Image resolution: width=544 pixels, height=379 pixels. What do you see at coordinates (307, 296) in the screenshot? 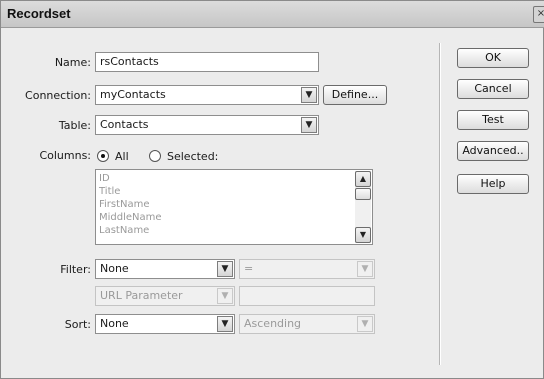
I see `filter-value-field` at bounding box center [307, 296].